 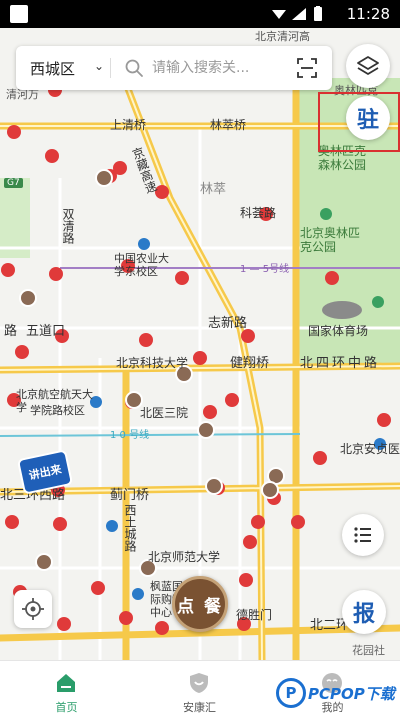 I want to click on search-input, so click(x=217, y=68).